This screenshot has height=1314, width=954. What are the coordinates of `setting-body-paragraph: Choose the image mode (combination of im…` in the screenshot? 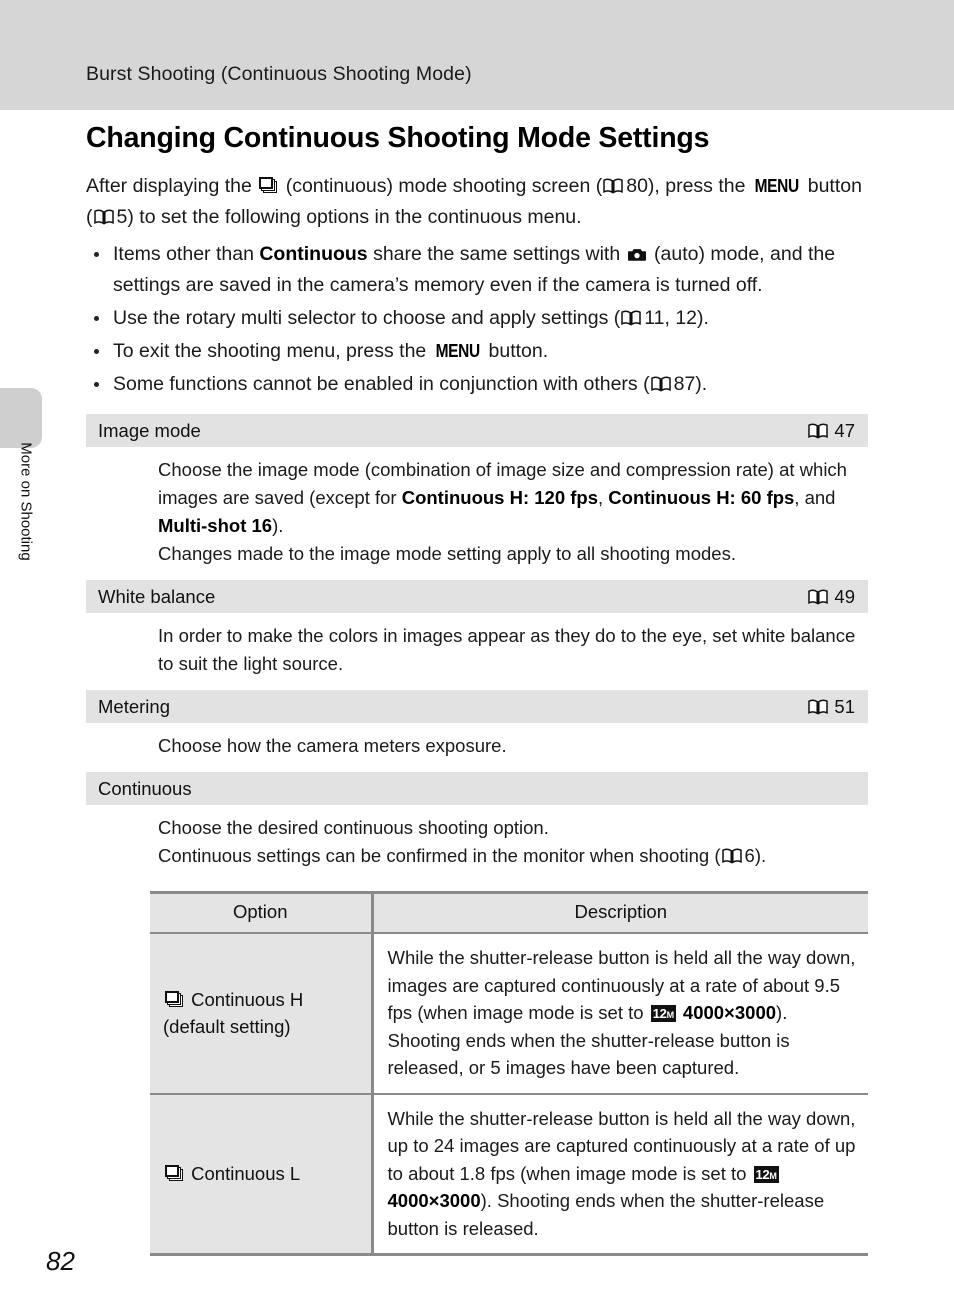 It's located at (513, 498).